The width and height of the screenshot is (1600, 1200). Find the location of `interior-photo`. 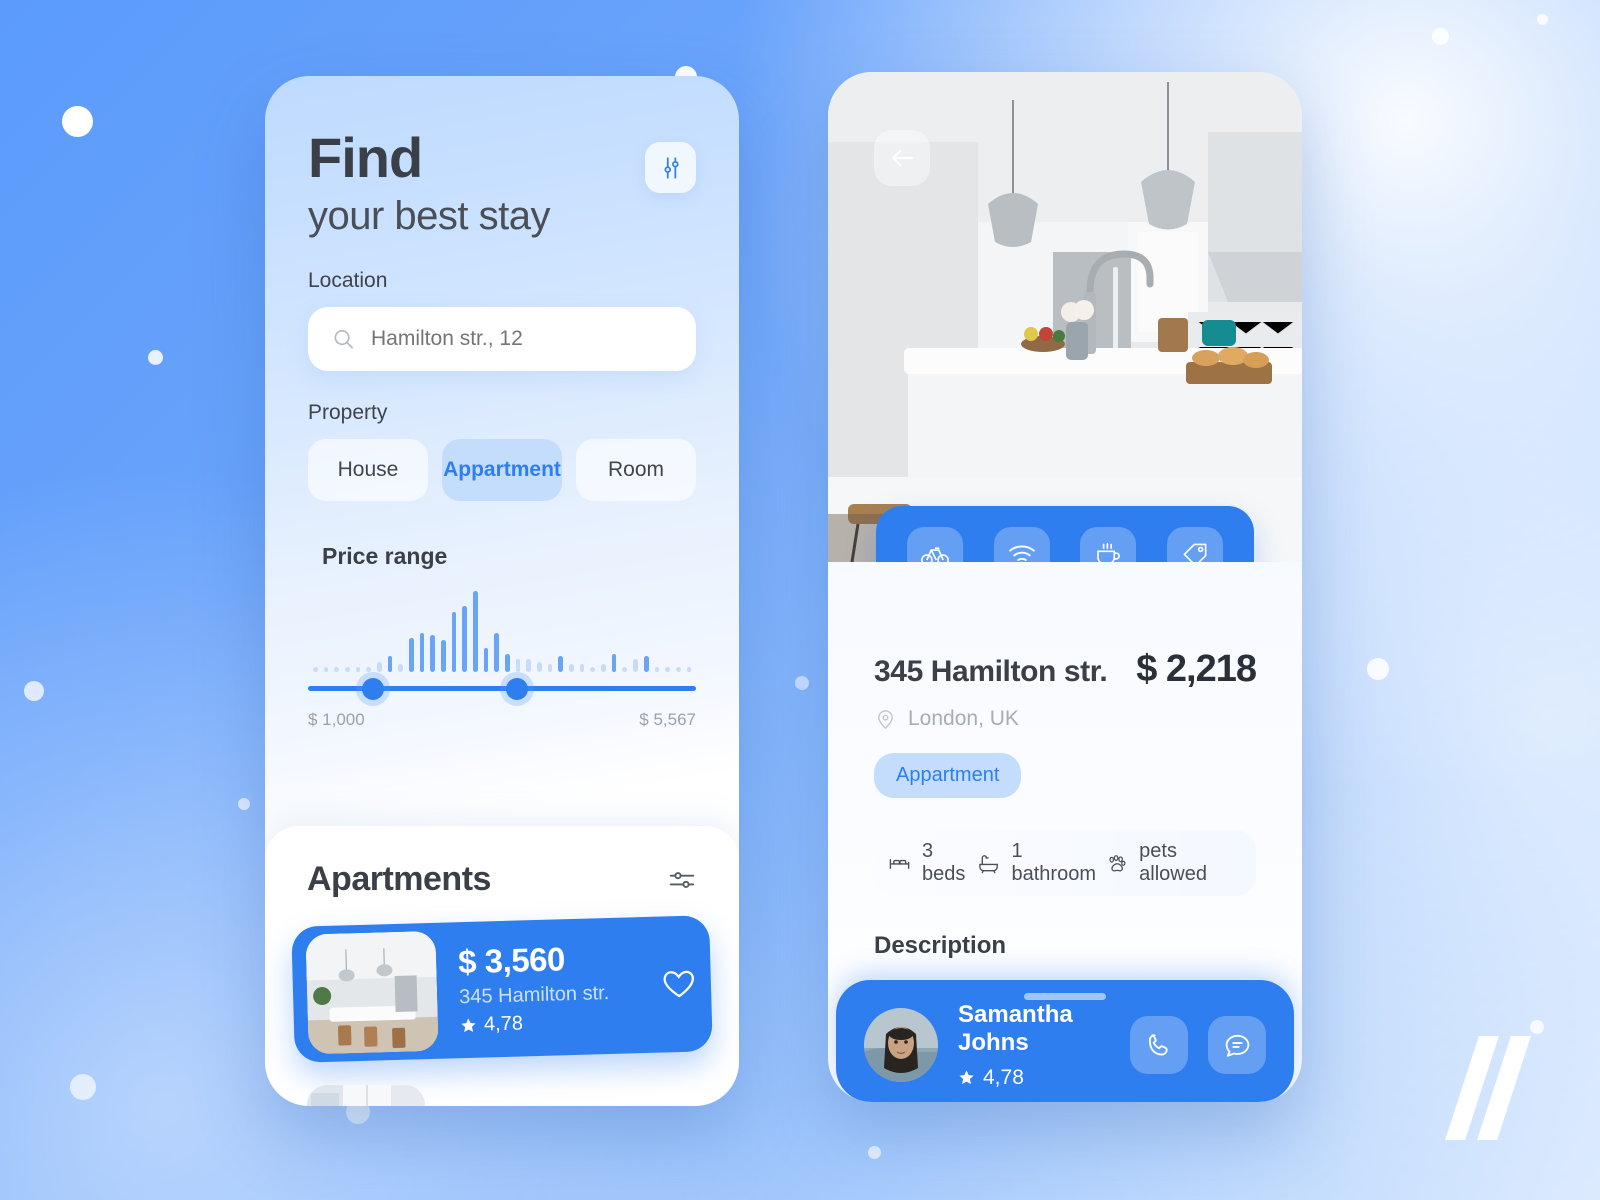

interior-photo is located at coordinates (366, 1095).